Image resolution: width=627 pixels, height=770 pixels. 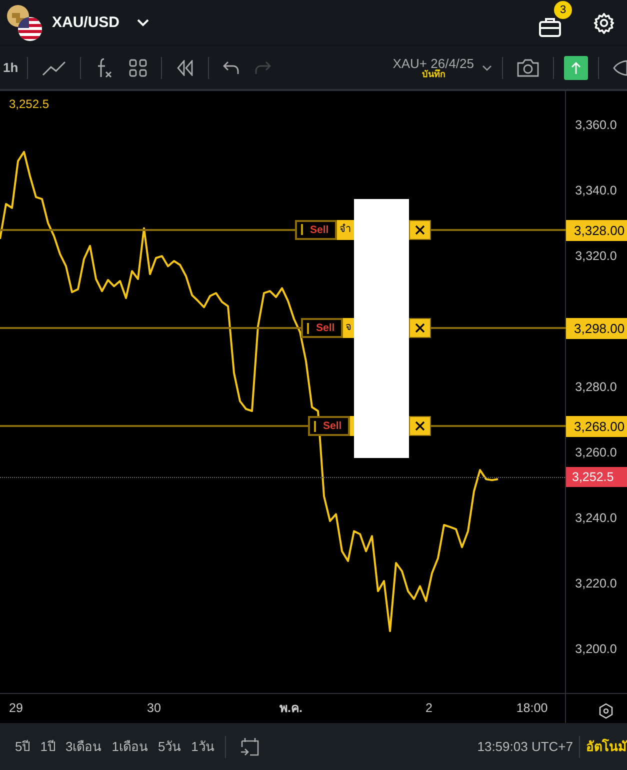 What do you see at coordinates (596, 230) in the screenshot?
I see `order-price-label: 3,328.00` at bounding box center [596, 230].